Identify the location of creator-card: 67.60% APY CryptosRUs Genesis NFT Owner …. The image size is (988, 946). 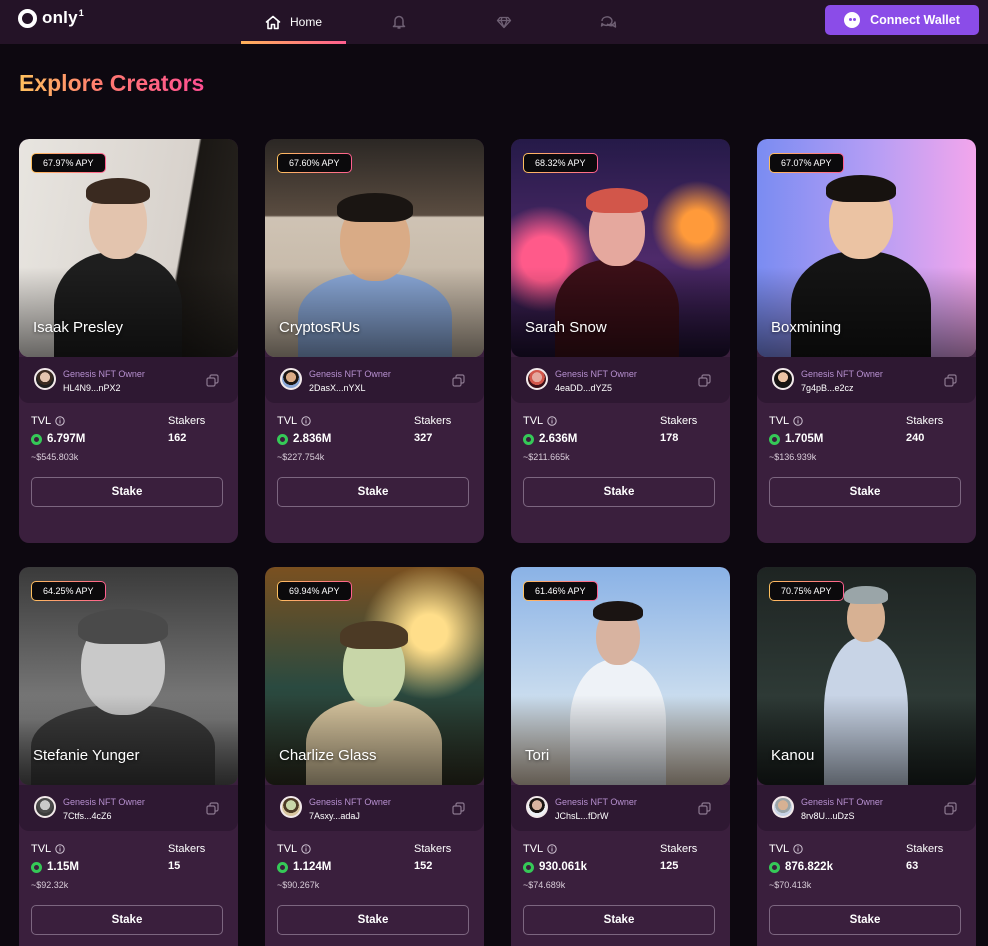
(374, 341).